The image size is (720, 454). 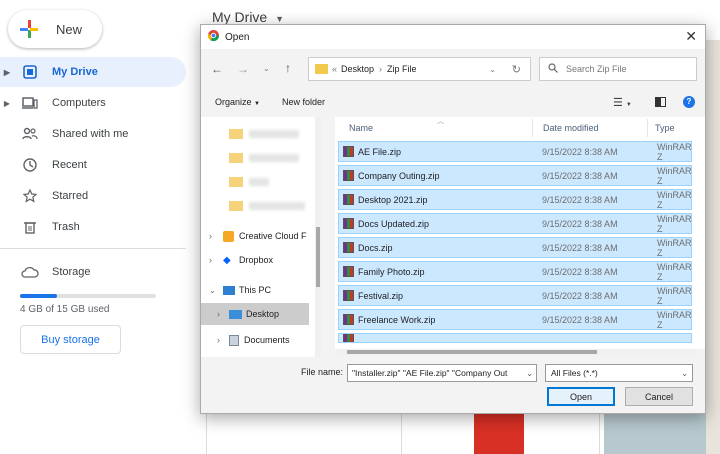 I want to click on nav-shared-with-me: Shared with me, so click(x=93, y=134).